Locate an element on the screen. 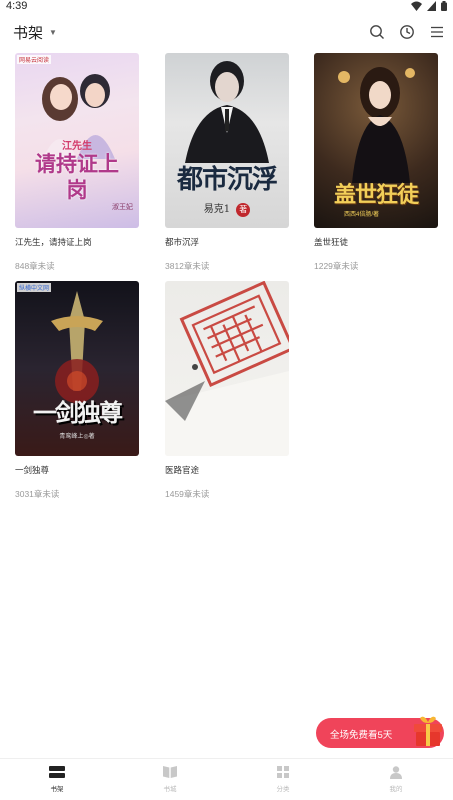 The image size is (453, 800). promo-text: 全场免费看5天 is located at coordinates (361, 735).